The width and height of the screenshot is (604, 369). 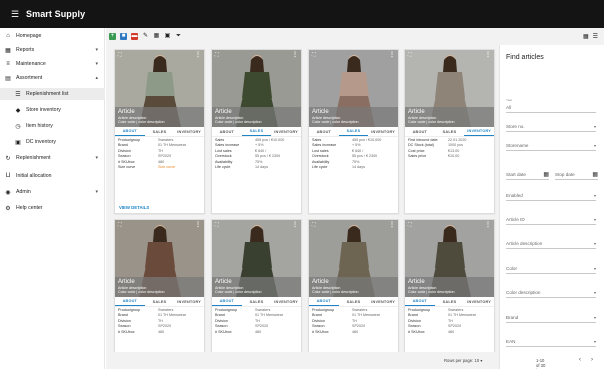 What do you see at coordinates (551, 242) in the screenshot?
I see `filter-article-description: Article description ▾` at bounding box center [551, 242].